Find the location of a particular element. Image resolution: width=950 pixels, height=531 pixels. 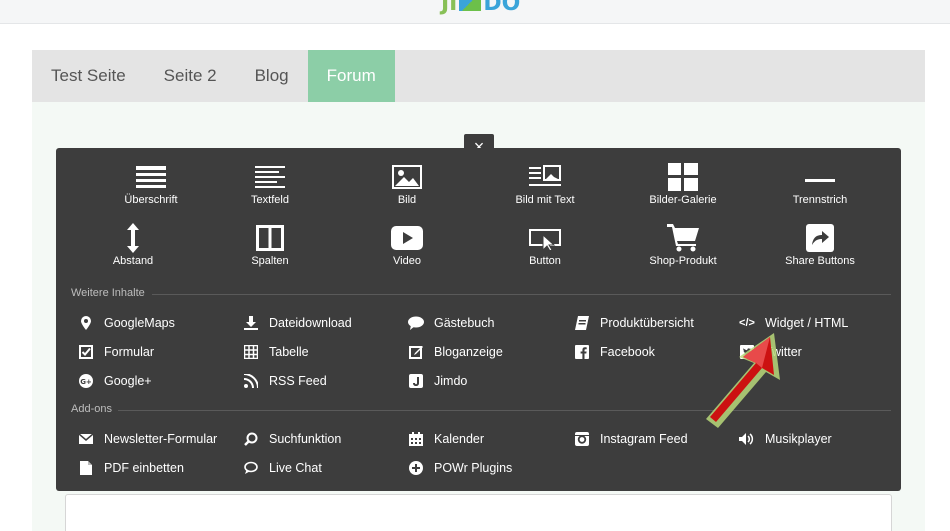

item-instagram-feed: Instagram Feed is located at coordinates (631, 439).